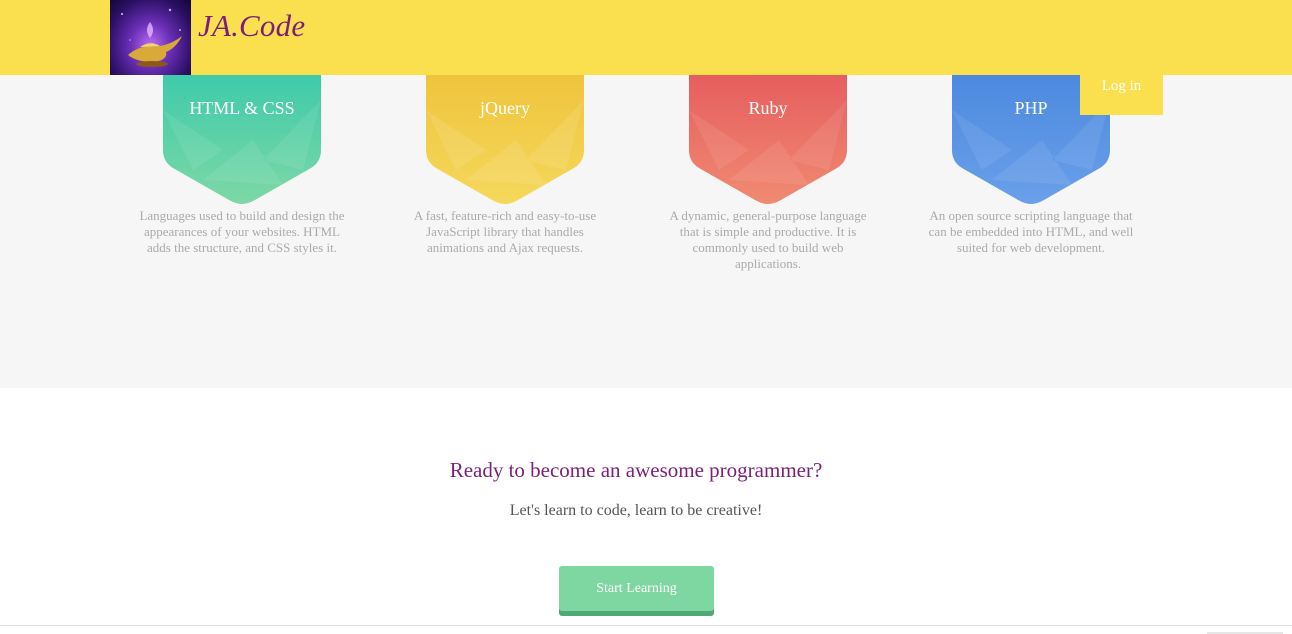 This screenshot has height=634, width=1292. I want to click on language-title: HTML & CSS, so click(242, 108).